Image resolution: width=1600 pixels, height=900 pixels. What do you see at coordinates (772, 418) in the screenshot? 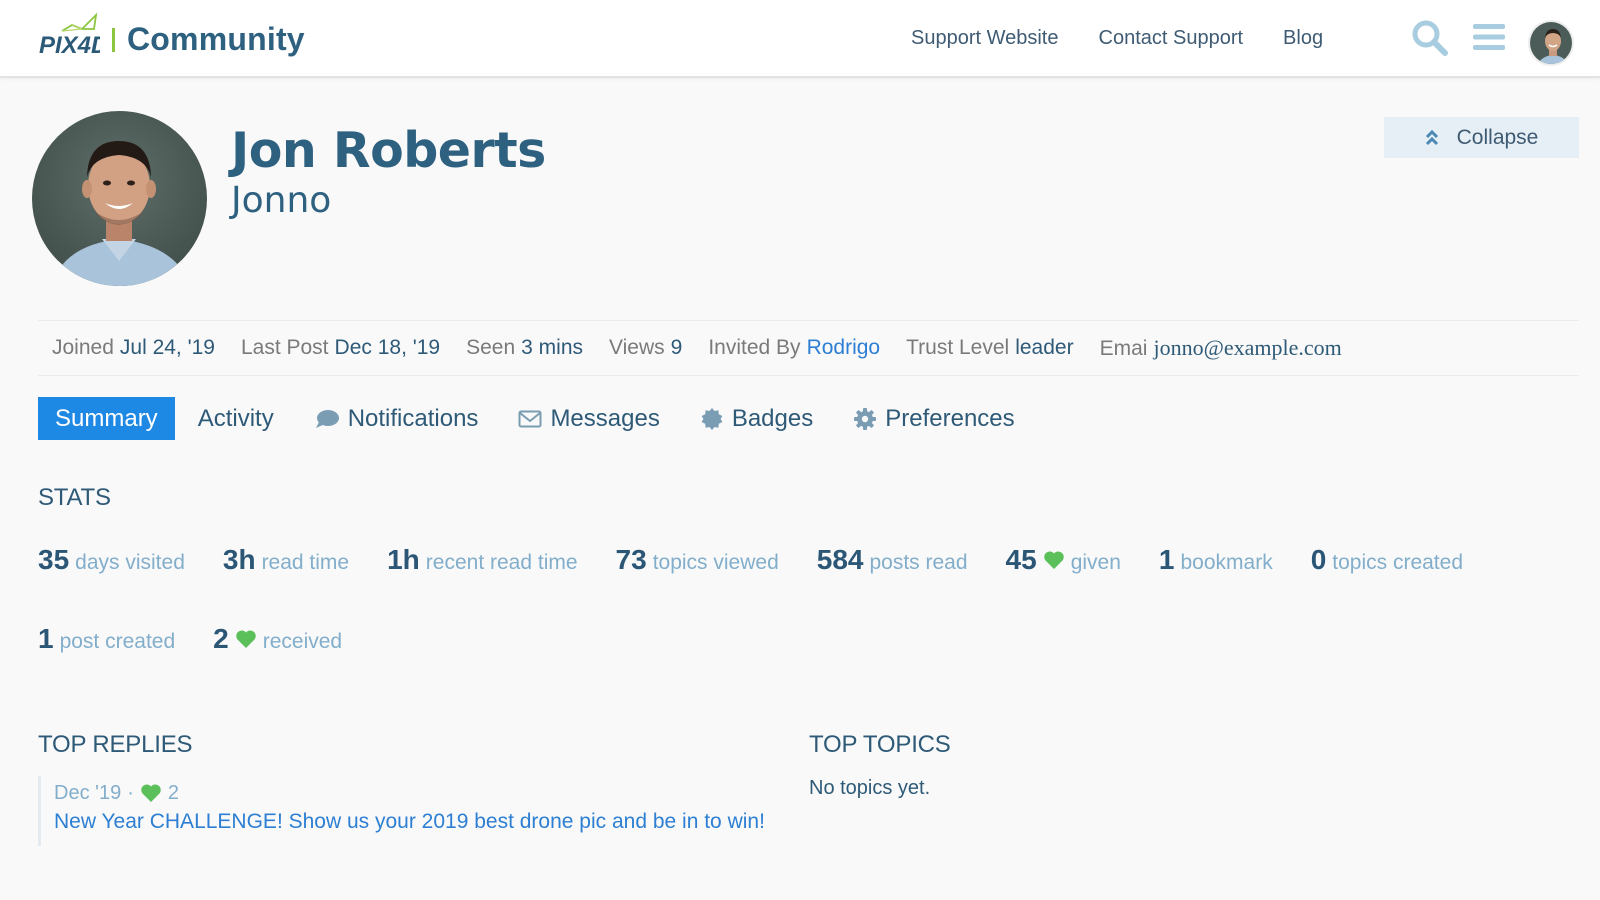
I see `tab-badges-label: Badges` at bounding box center [772, 418].